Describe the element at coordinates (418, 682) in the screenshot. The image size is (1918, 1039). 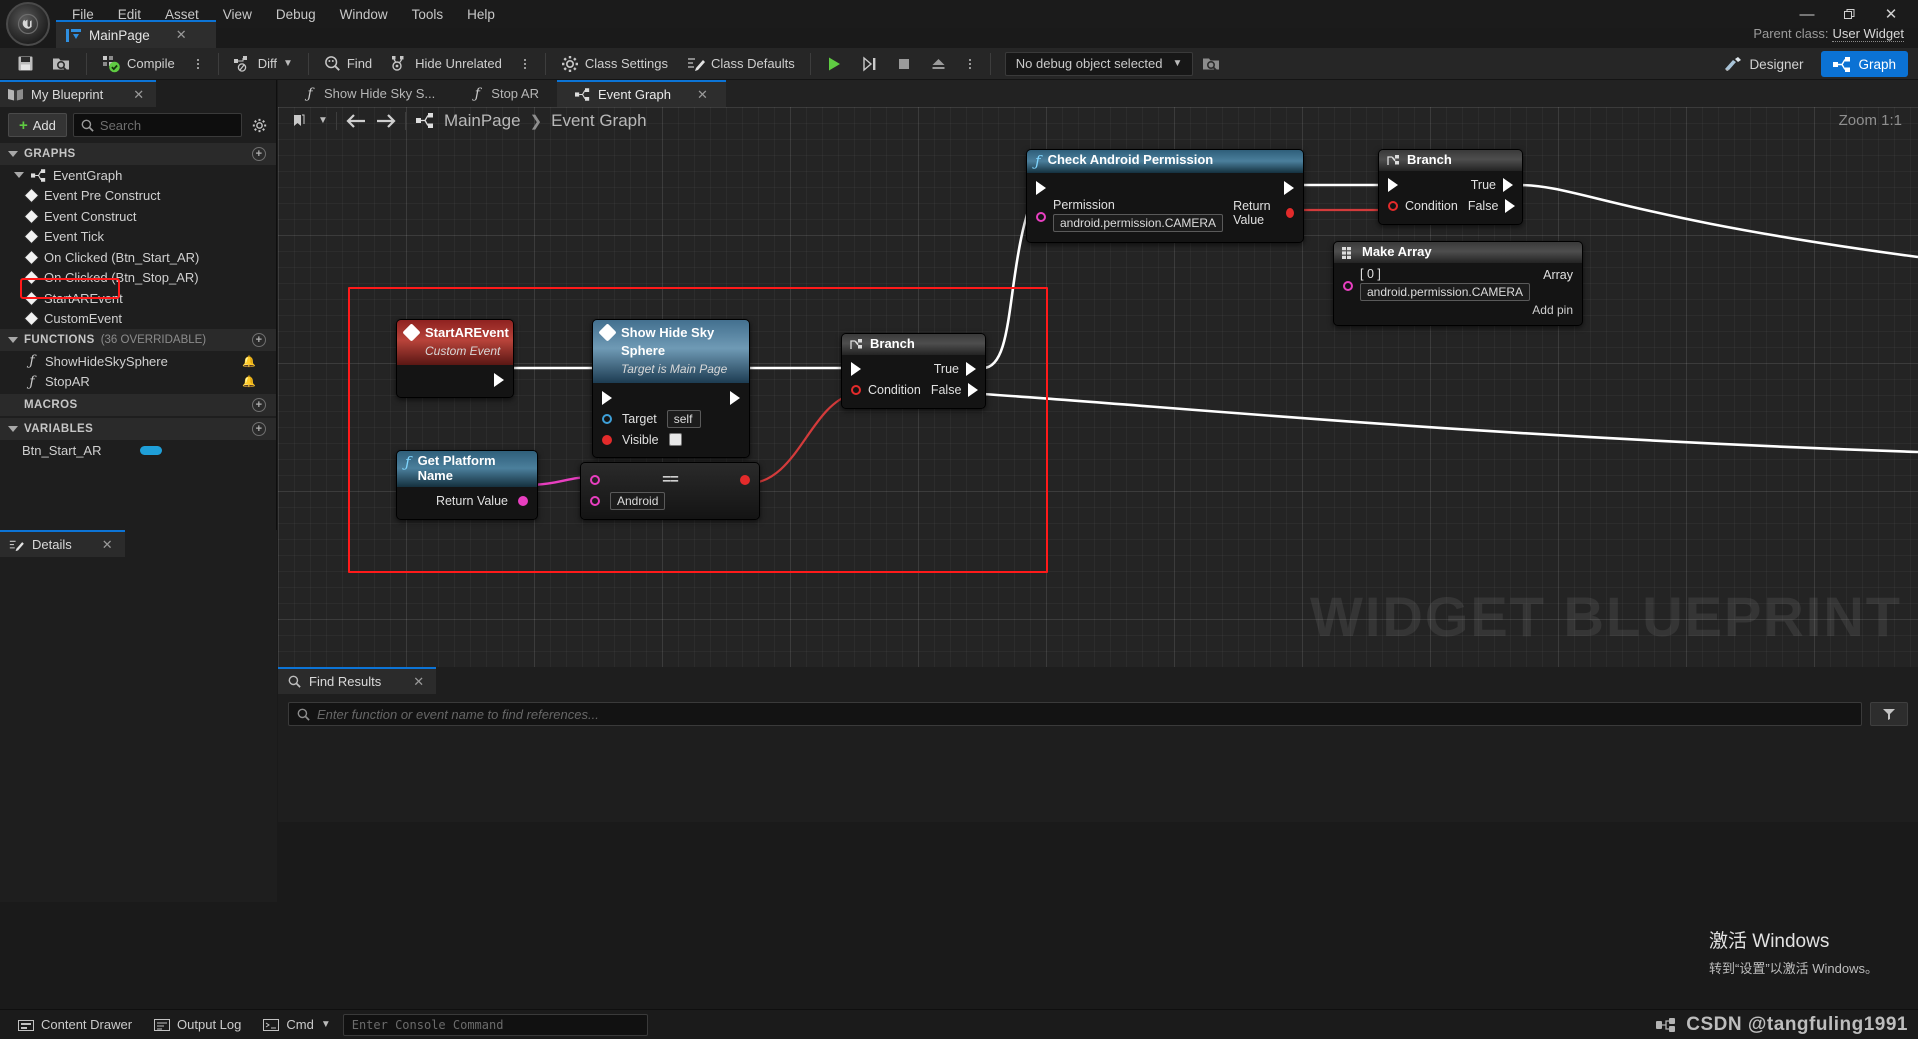
I see `find-results-tab-close-icon: ✕` at that location.